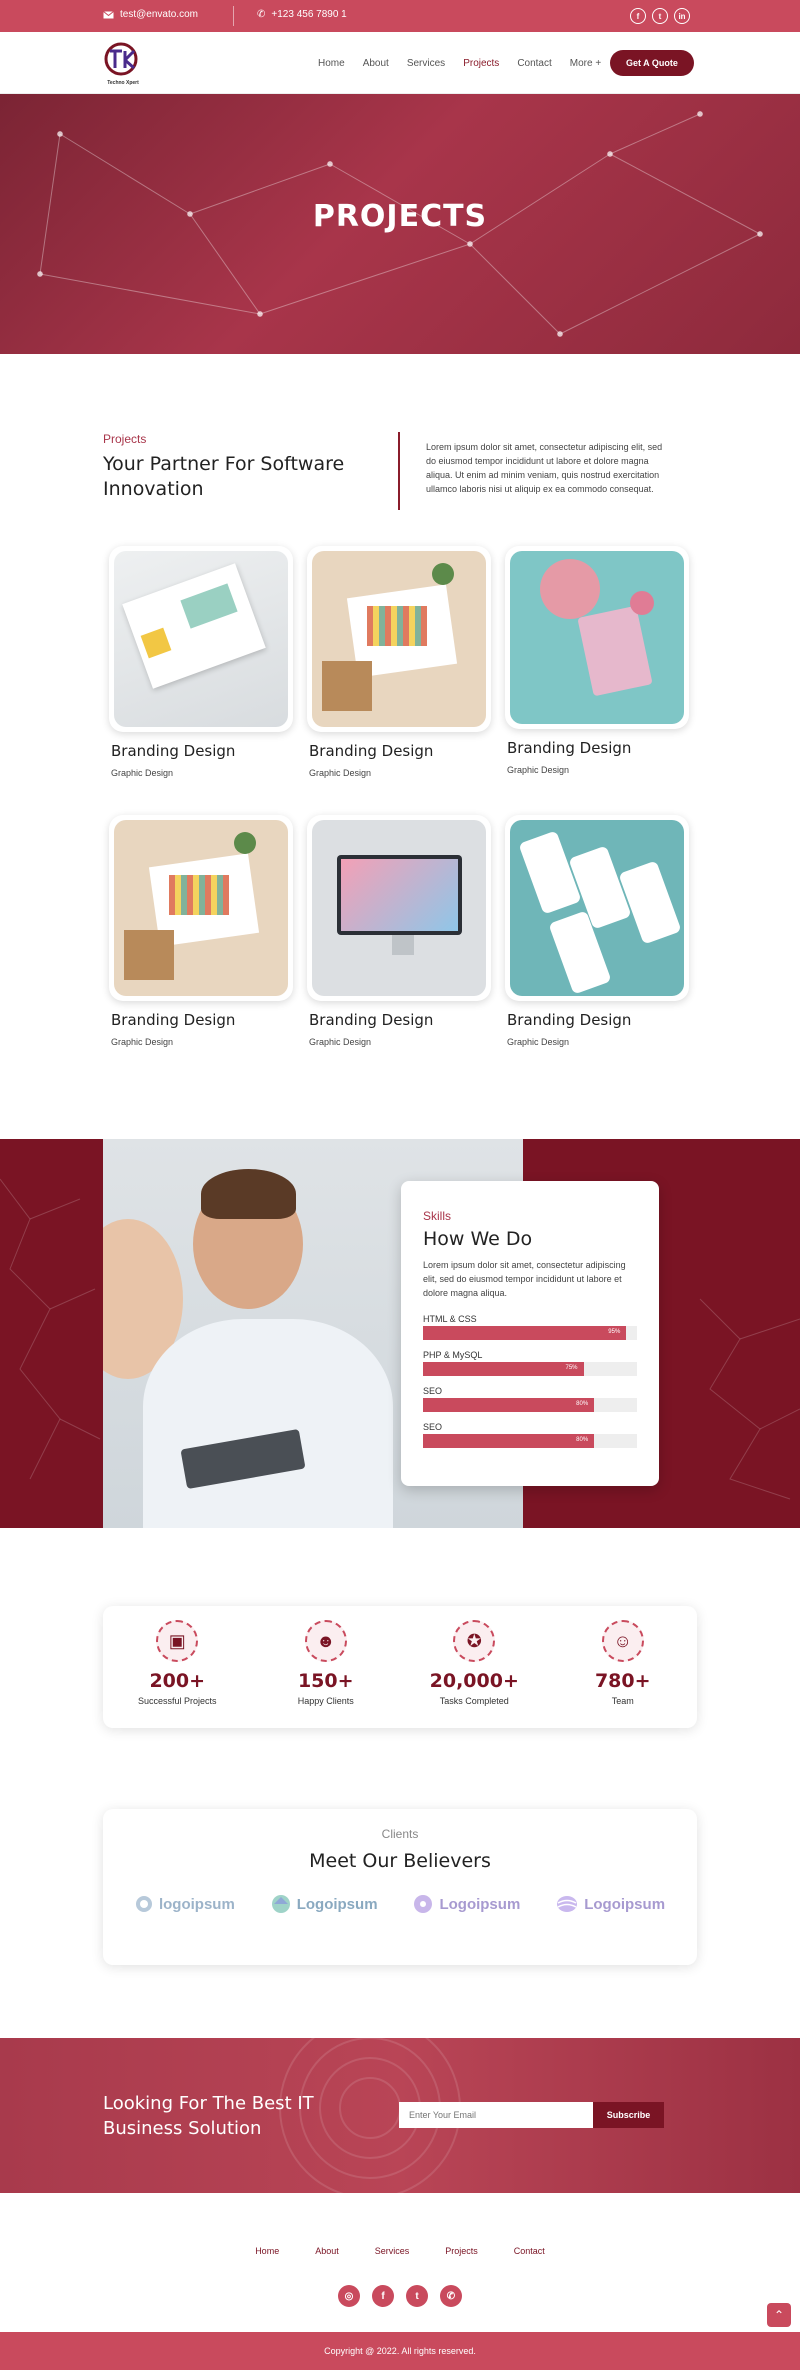 This screenshot has height=2370, width=800. I want to click on skills-title: How We Do, so click(478, 1239).